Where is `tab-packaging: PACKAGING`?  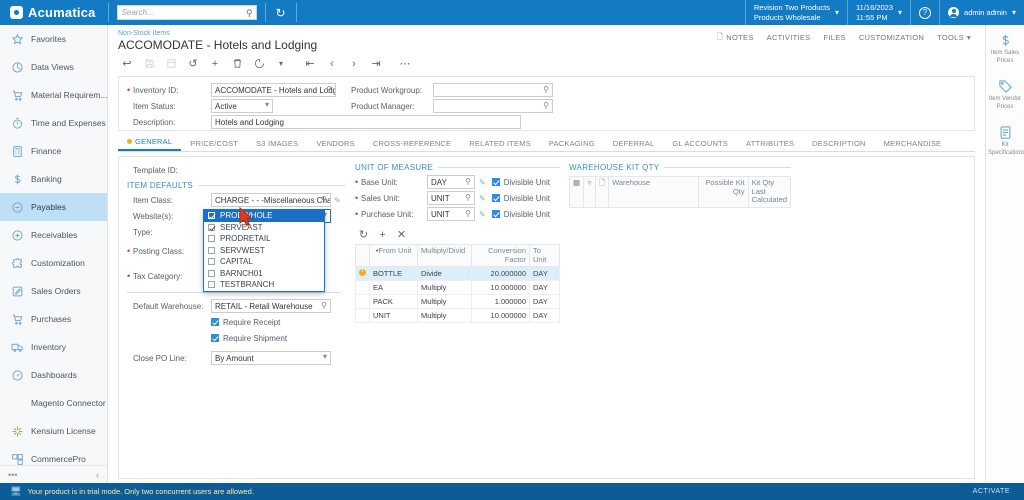
tab-packaging: PACKAGING is located at coordinates (572, 145).